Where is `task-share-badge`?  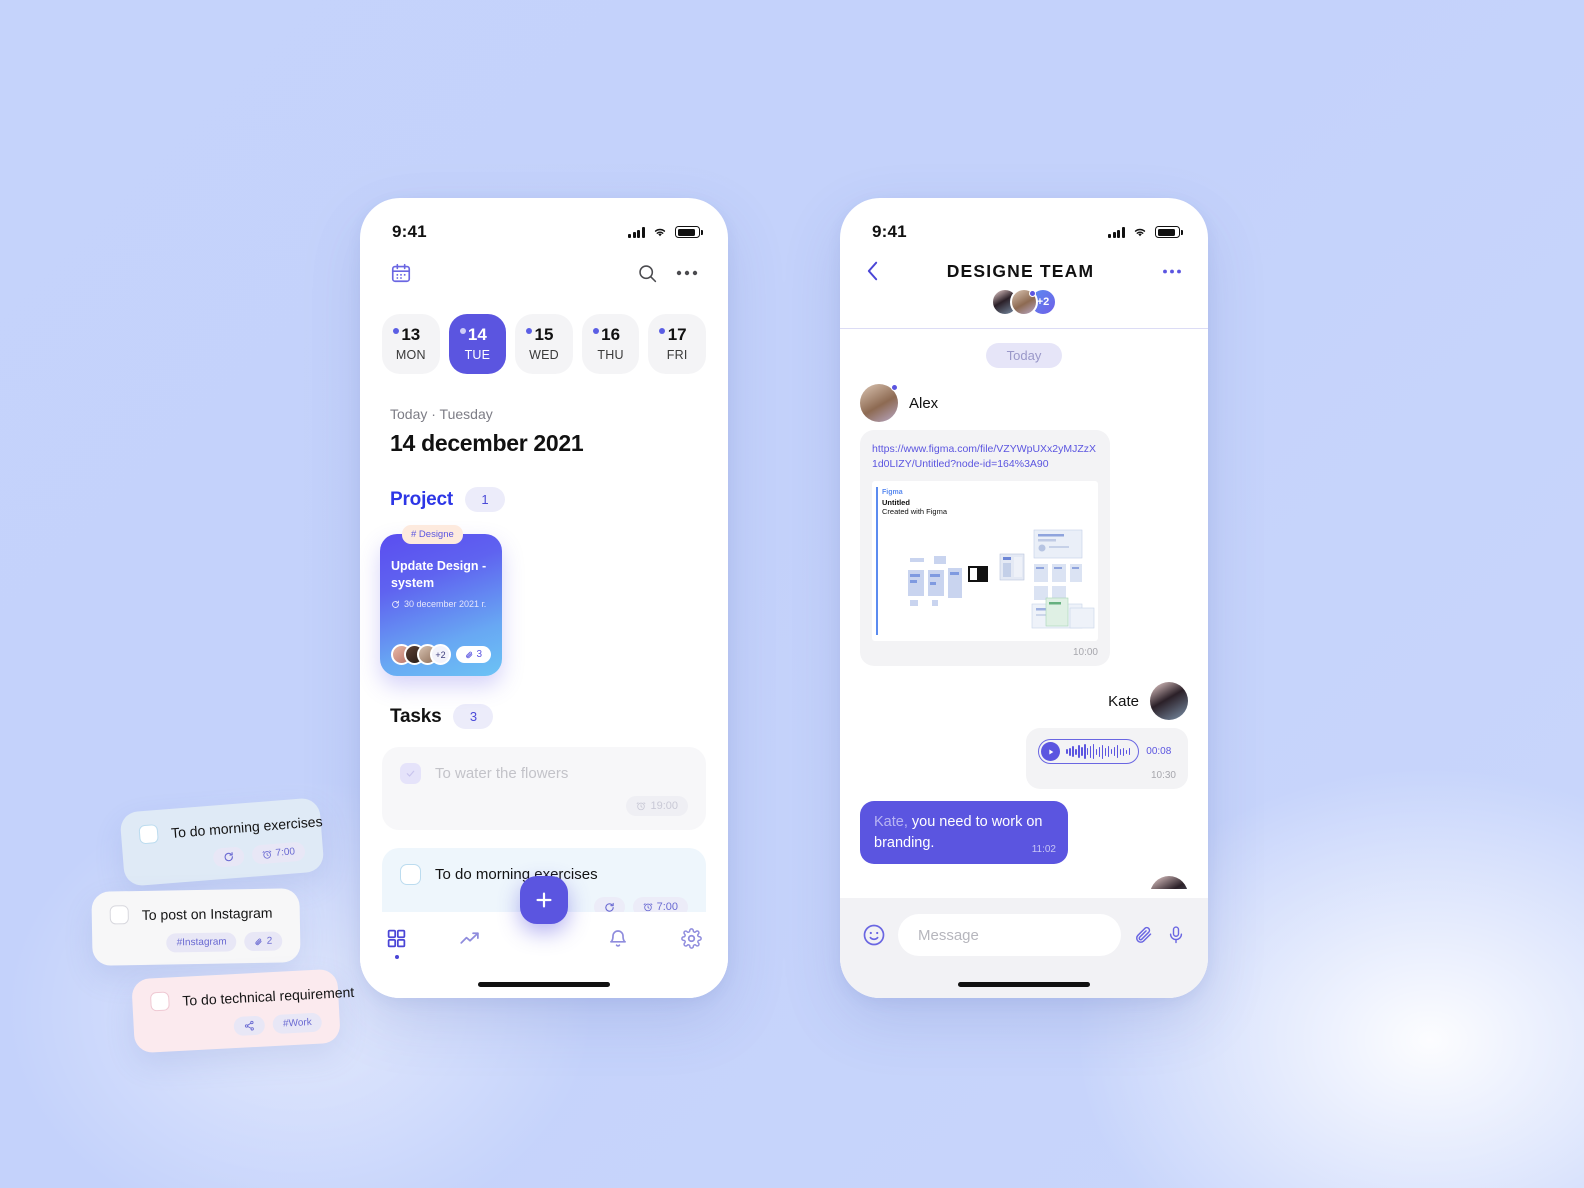 task-share-badge is located at coordinates (249, 1026).